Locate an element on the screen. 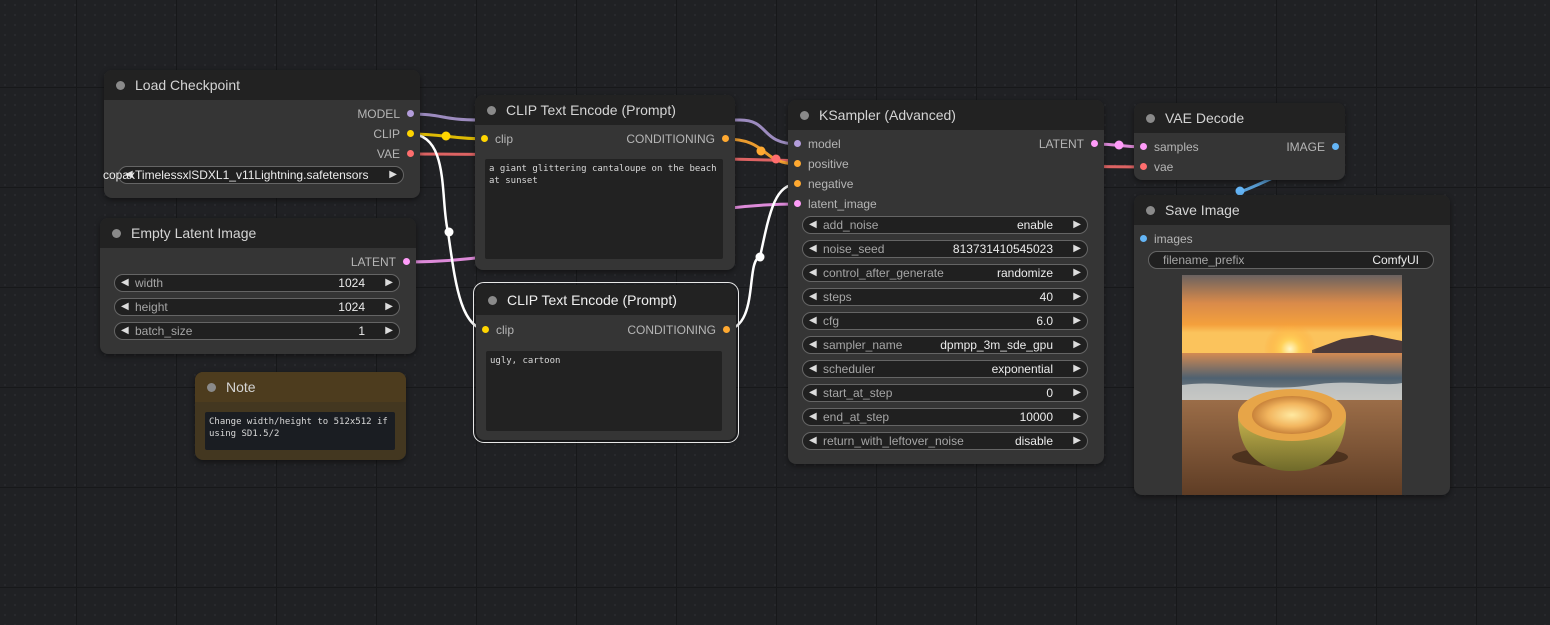 Image resolution: width=1550 pixels, height=625 pixels. output-model: MODEL is located at coordinates (388, 114).